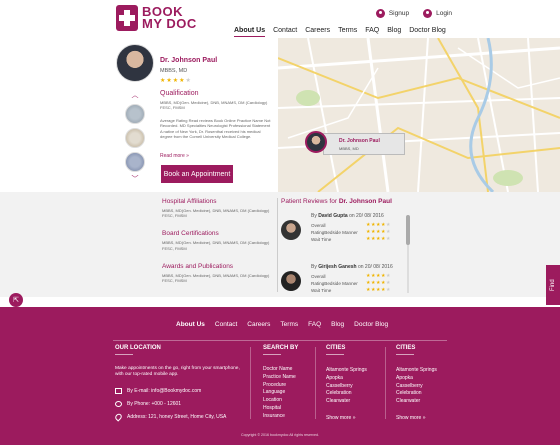 This screenshot has width=560, height=445. Describe the element at coordinates (118, 391) in the screenshot. I see `mail-icon` at that location.